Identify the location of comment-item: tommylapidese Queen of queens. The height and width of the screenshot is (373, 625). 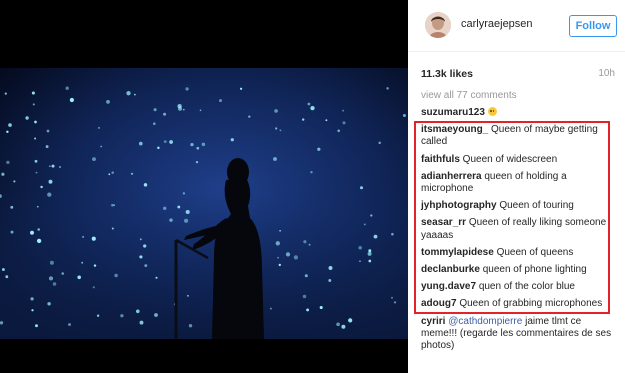
(520, 253).